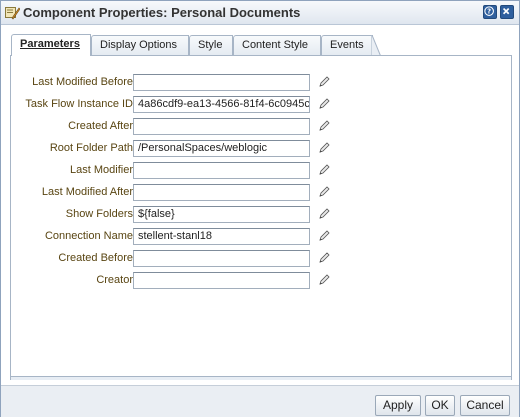 Image resolution: width=520 pixels, height=417 pixels. I want to click on tab-label: Content Style, so click(275, 45).